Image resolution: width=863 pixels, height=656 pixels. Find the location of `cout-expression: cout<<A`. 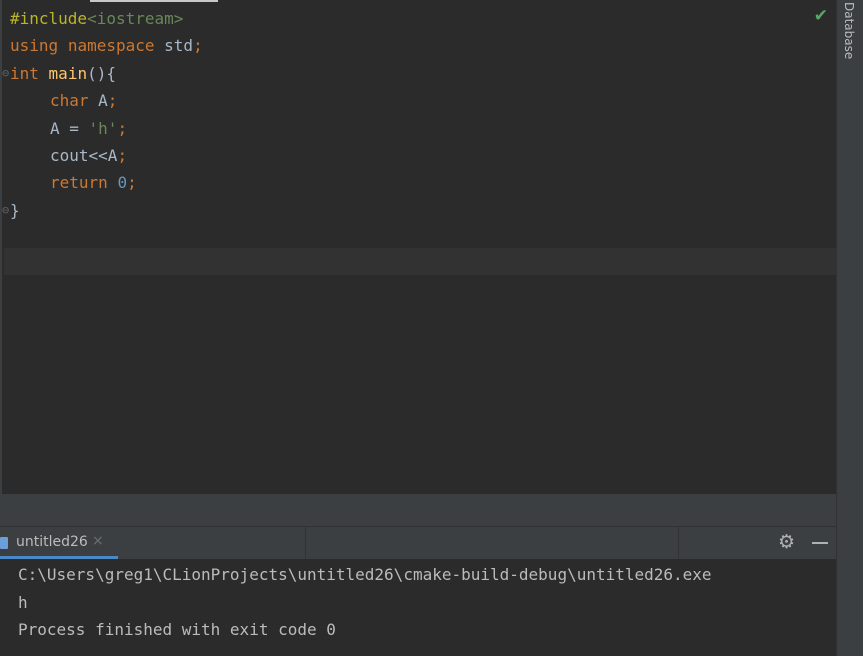

cout-expression: cout<<A is located at coordinates (84, 155).